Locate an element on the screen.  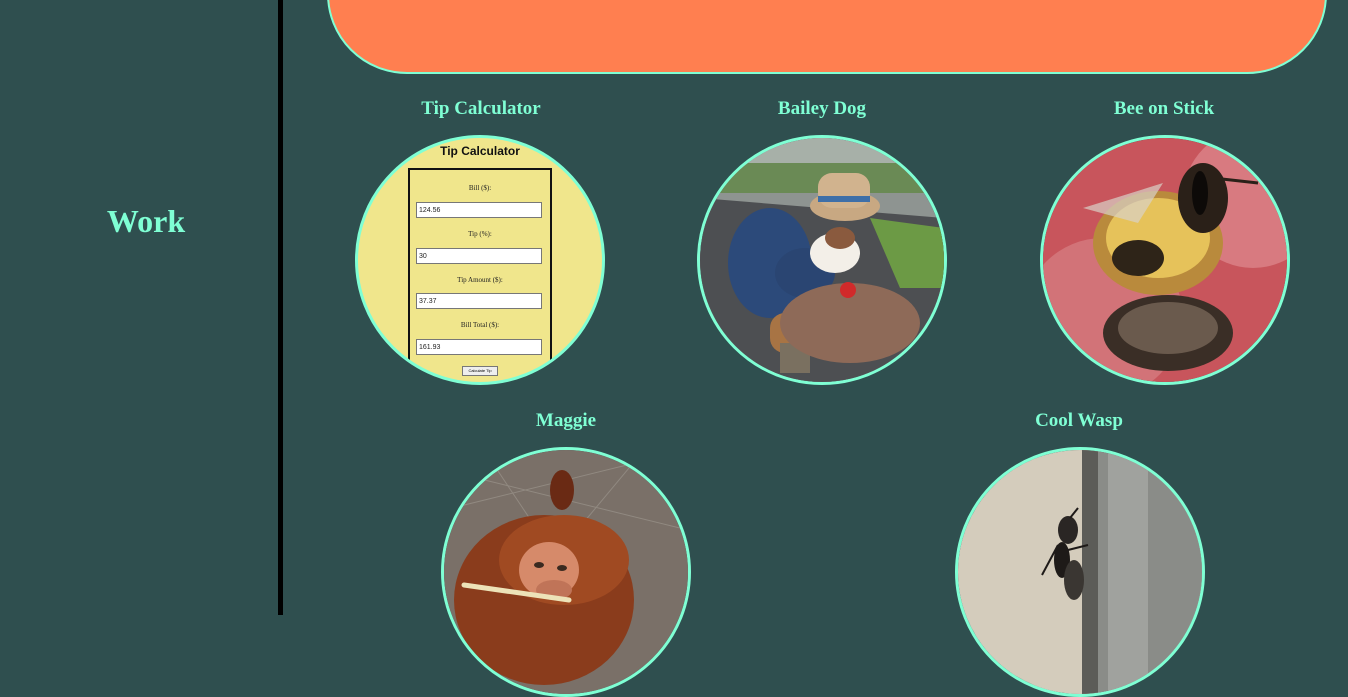
bee-photo-illustration is located at coordinates (1165, 260).